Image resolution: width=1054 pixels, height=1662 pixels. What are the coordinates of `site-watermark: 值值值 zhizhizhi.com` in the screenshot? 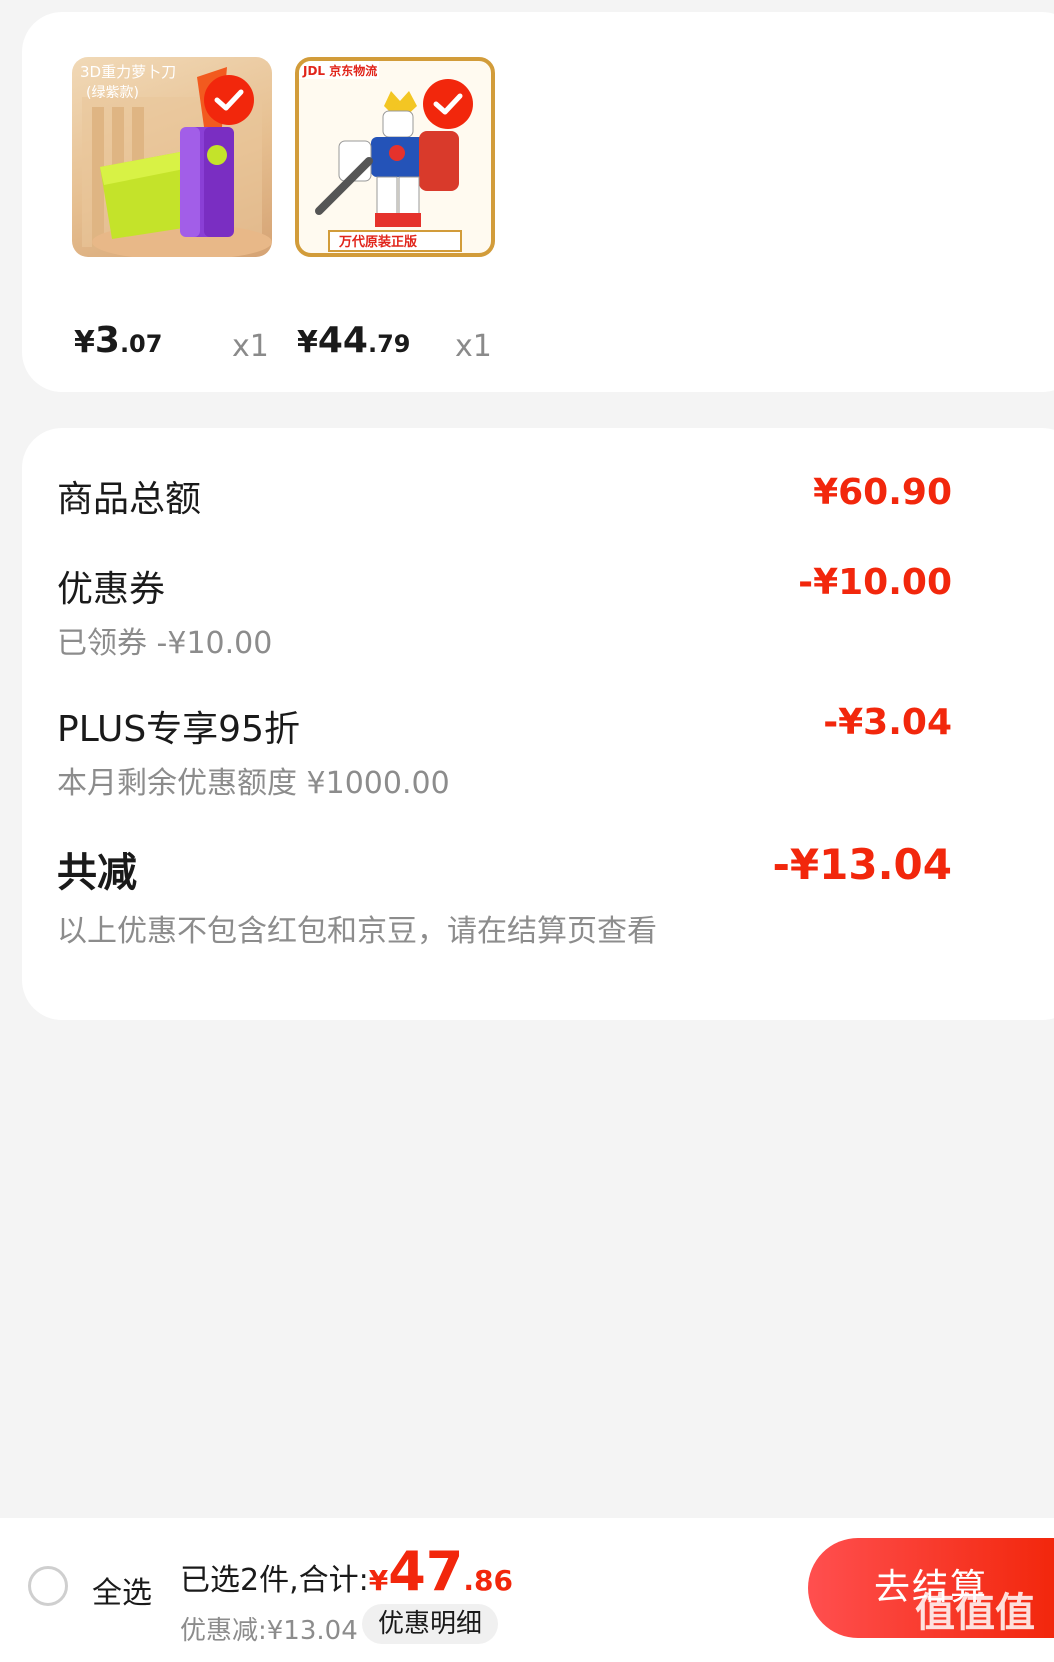 It's located at (975, 1623).